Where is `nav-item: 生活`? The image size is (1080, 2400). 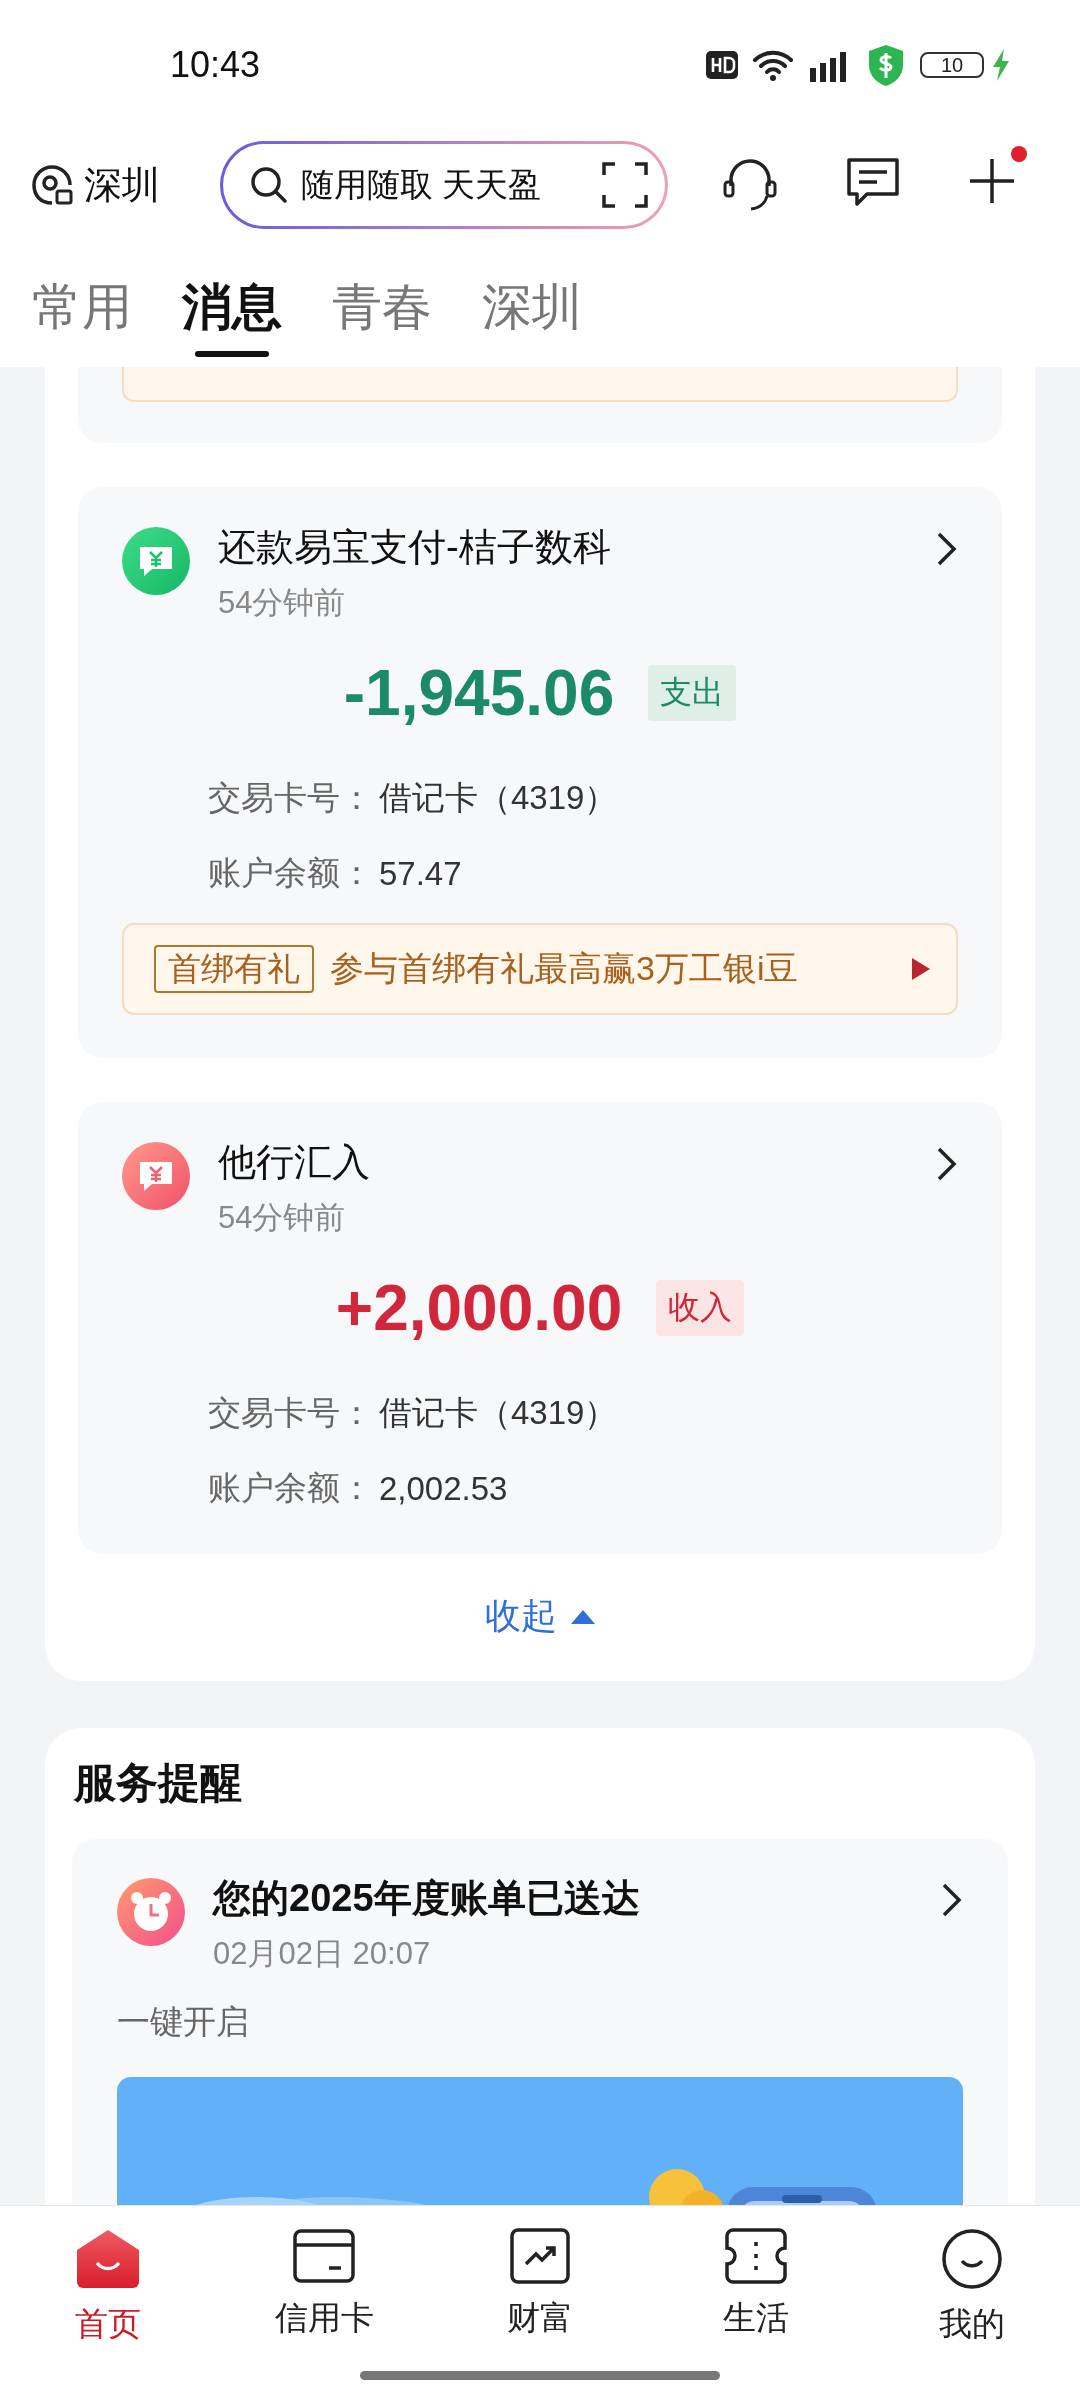
nav-item: 生活 is located at coordinates (756, 2287).